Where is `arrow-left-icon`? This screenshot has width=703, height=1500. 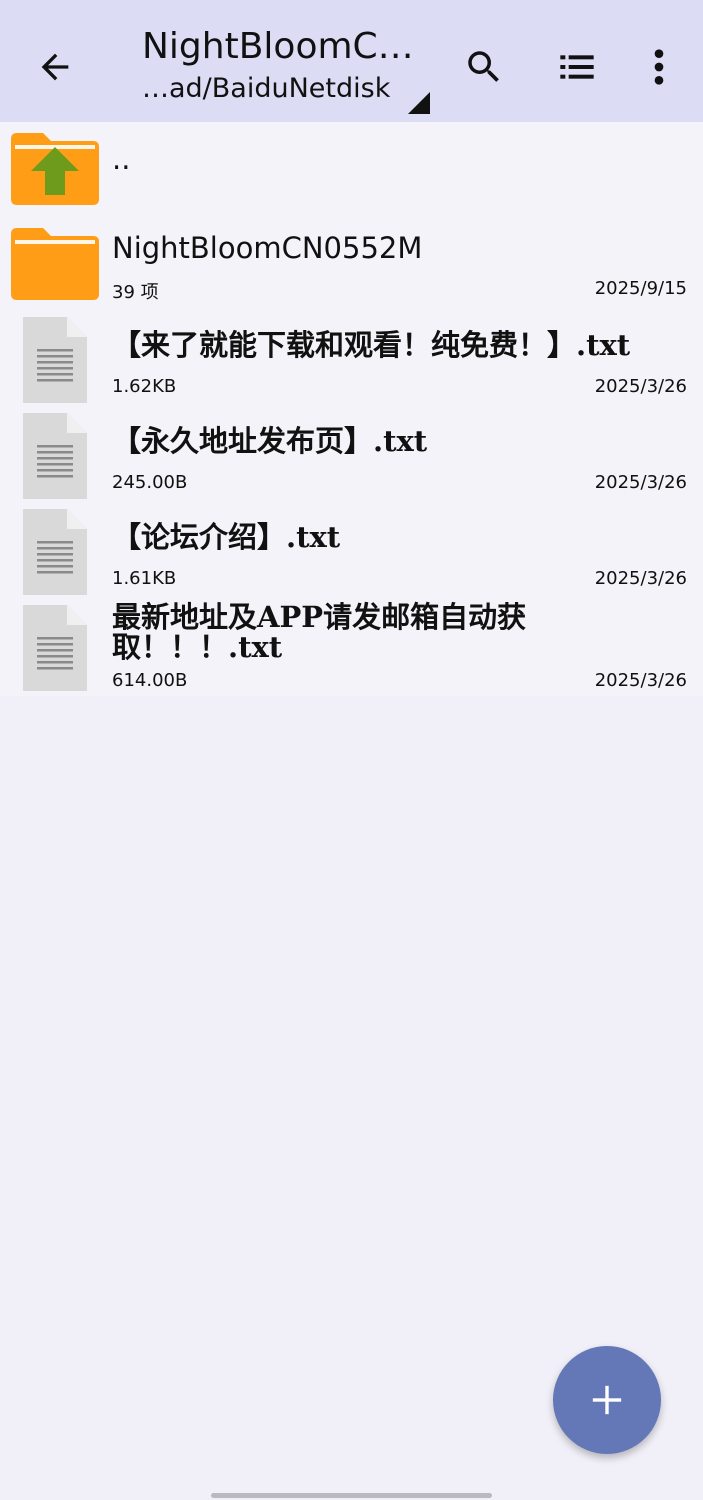 arrow-left-icon is located at coordinates (55, 67).